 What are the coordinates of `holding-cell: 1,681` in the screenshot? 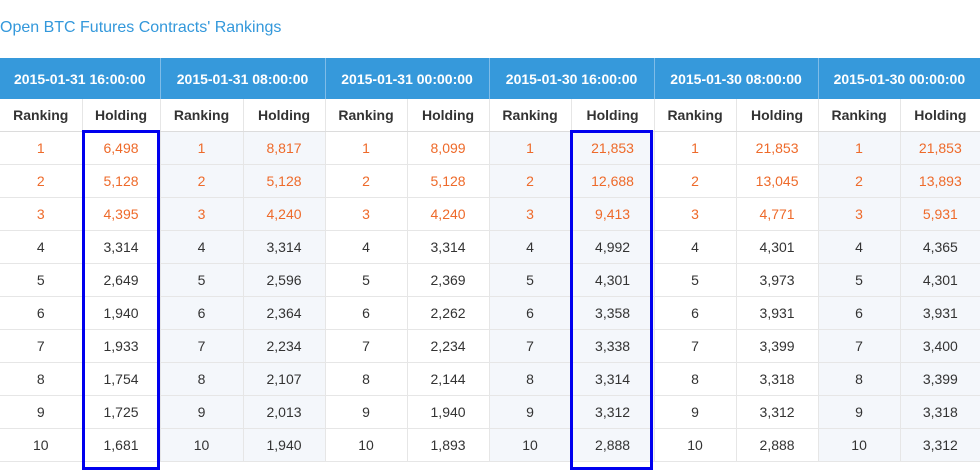 It's located at (121, 445).